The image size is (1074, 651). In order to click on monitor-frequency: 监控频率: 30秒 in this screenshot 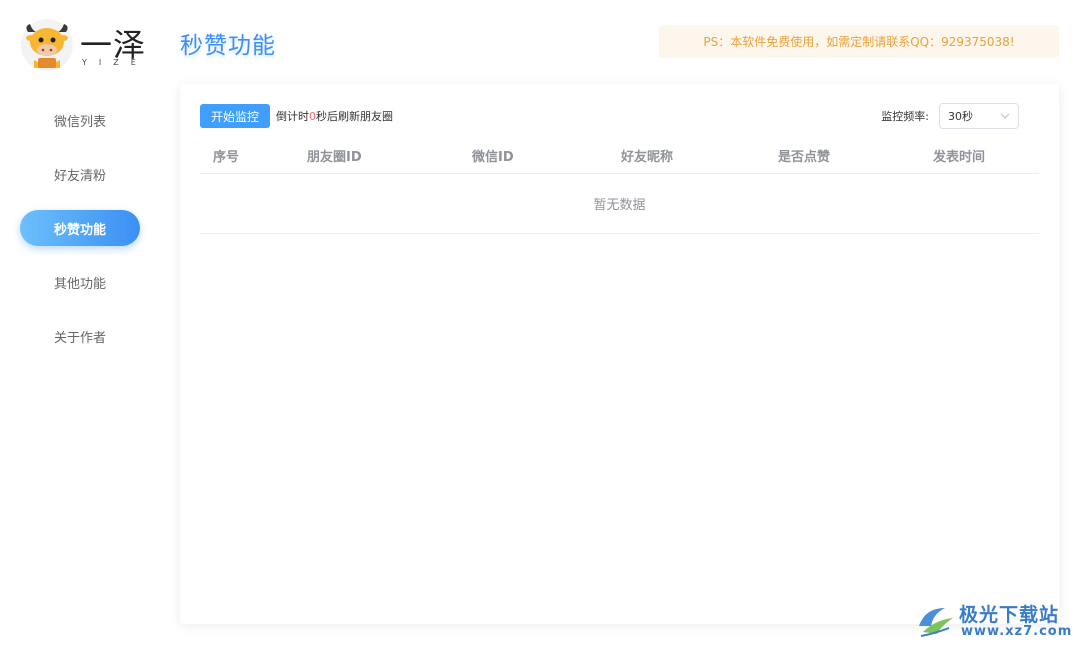, I will do `click(950, 116)`.